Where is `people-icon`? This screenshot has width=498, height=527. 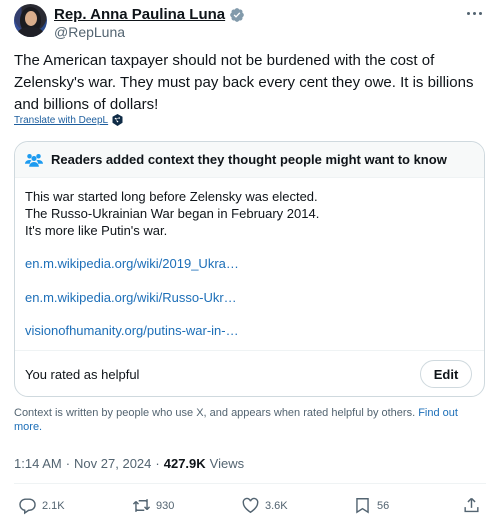
people-icon is located at coordinates (34, 160).